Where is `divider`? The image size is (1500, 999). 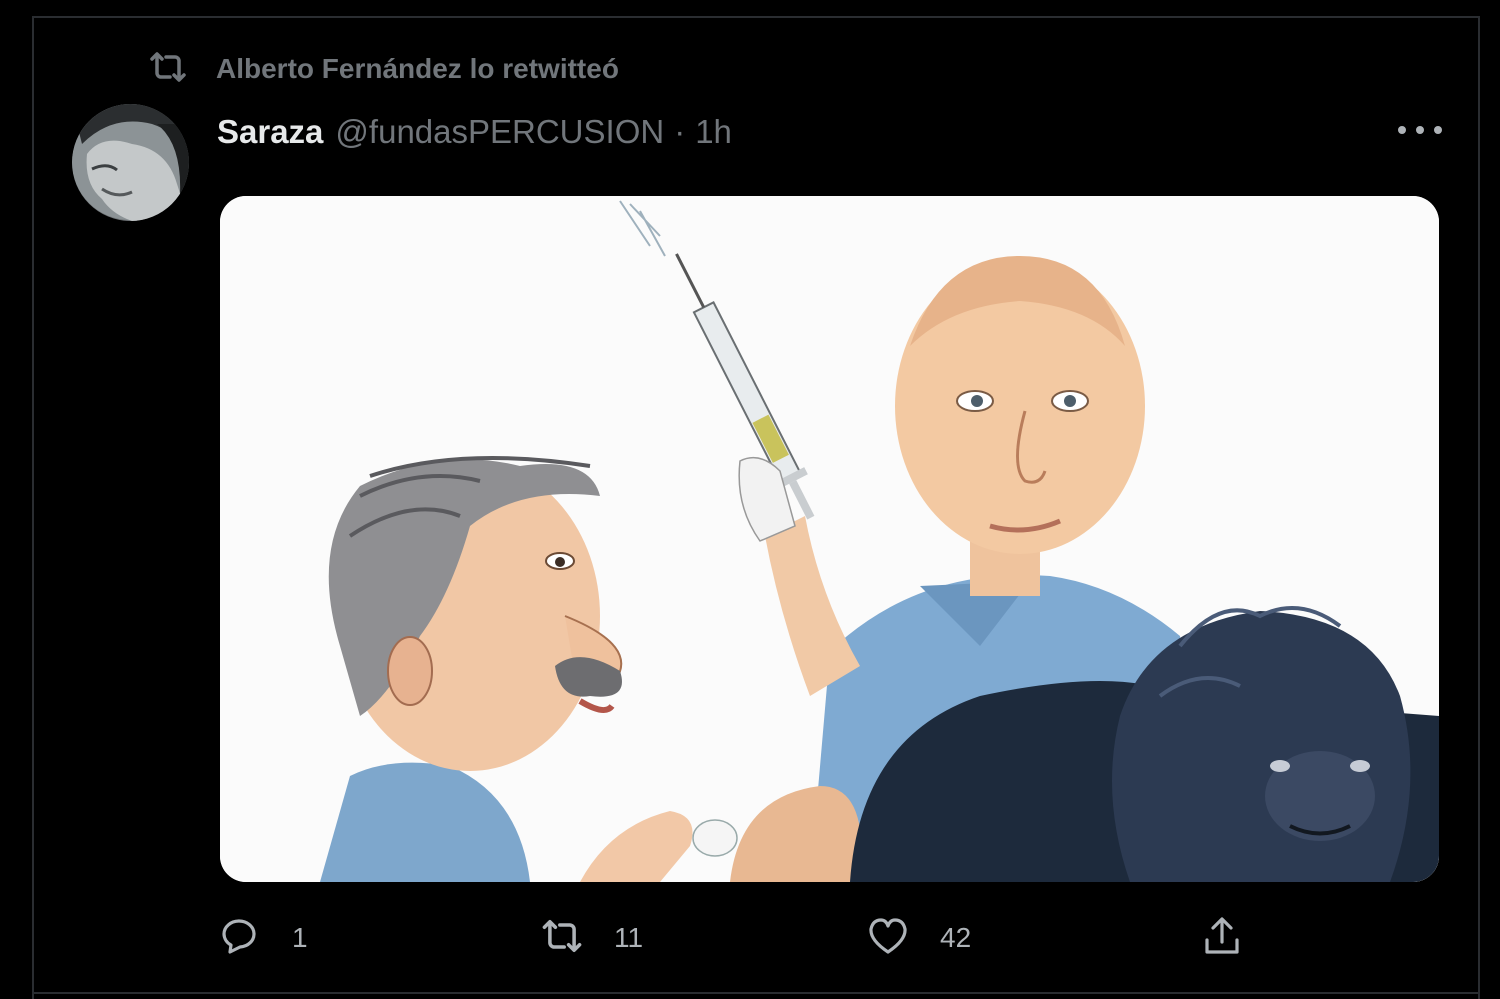
divider is located at coordinates (756, 993).